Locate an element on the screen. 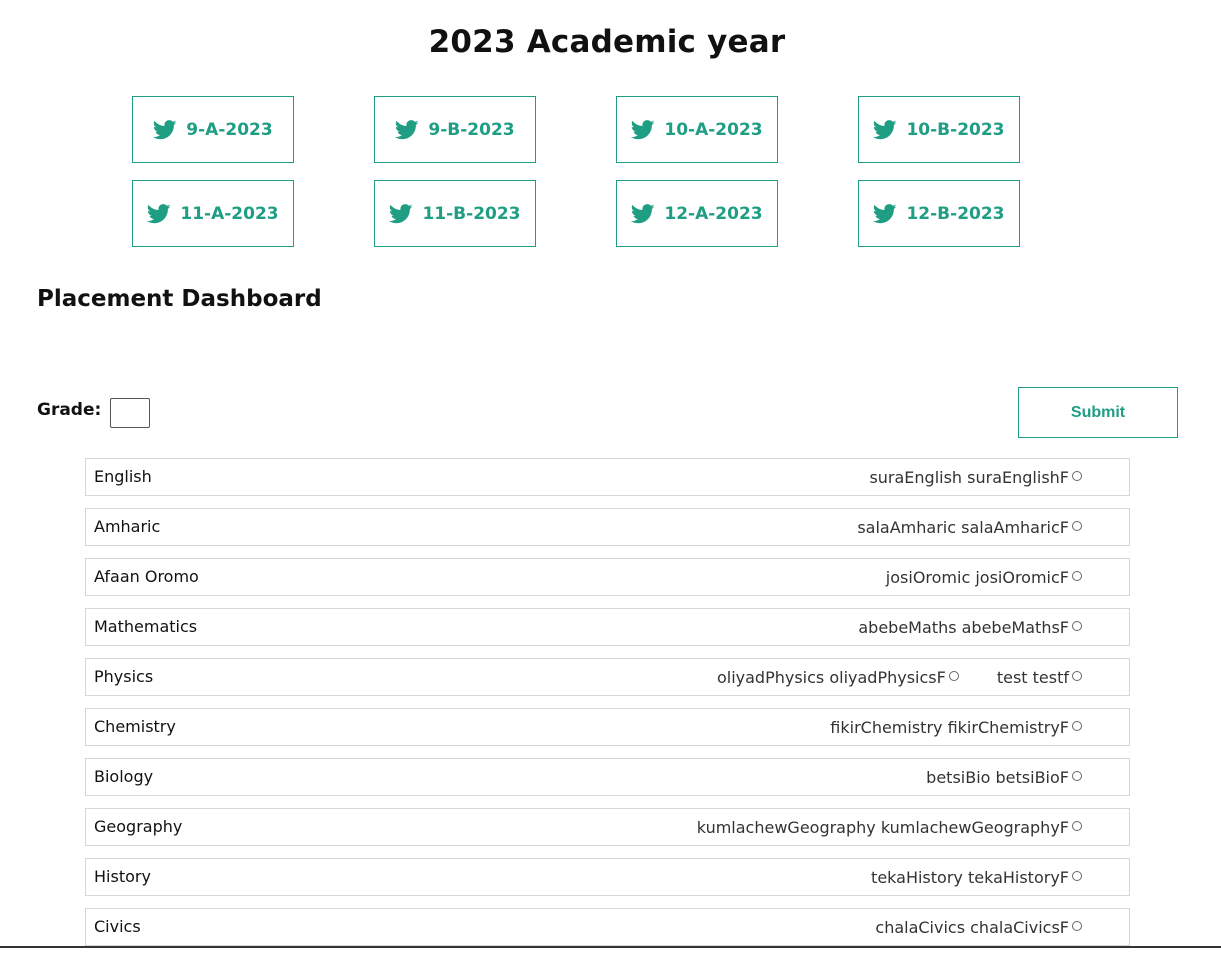 The image size is (1221, 958). subject-name: Civics is located at coordinates (117, 926).